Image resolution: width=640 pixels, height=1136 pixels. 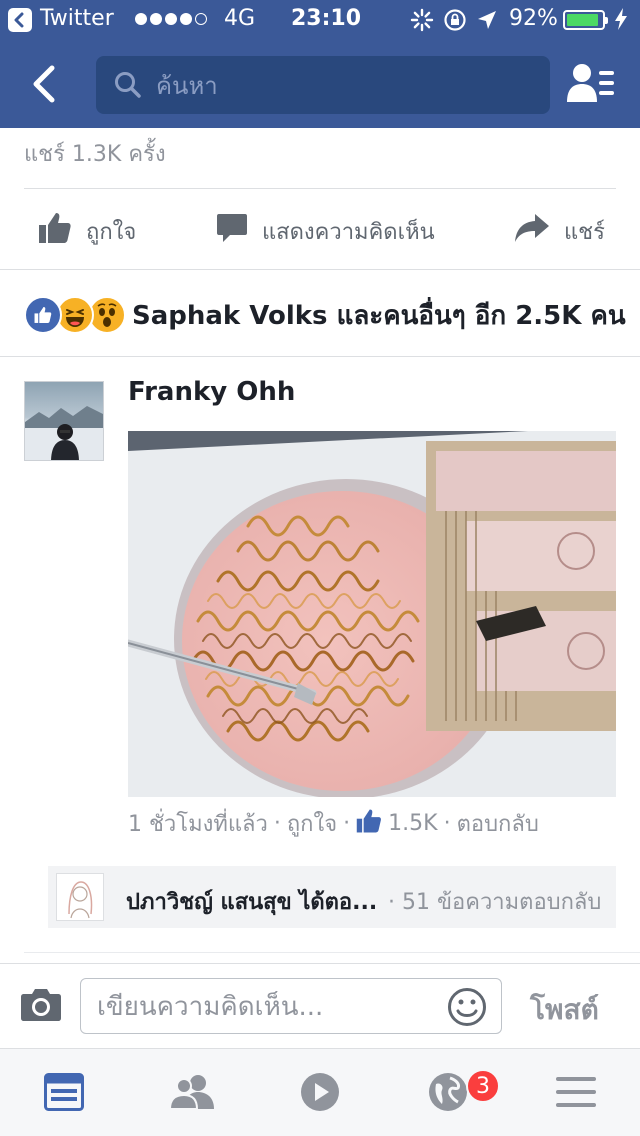 I want to click on network-type: 4G, so click(x=240, y=18).